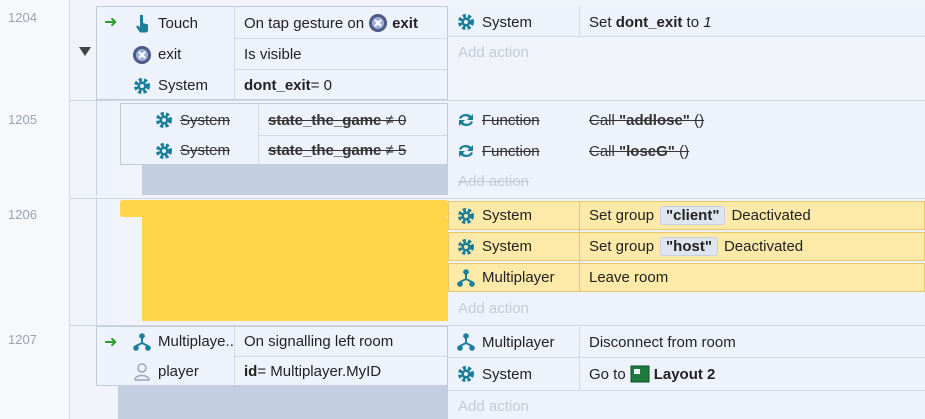 The height and width of the screenshot is (419, 925). I want to click on condition-text: id = Multiplayer.MyID, so click(307, 371).